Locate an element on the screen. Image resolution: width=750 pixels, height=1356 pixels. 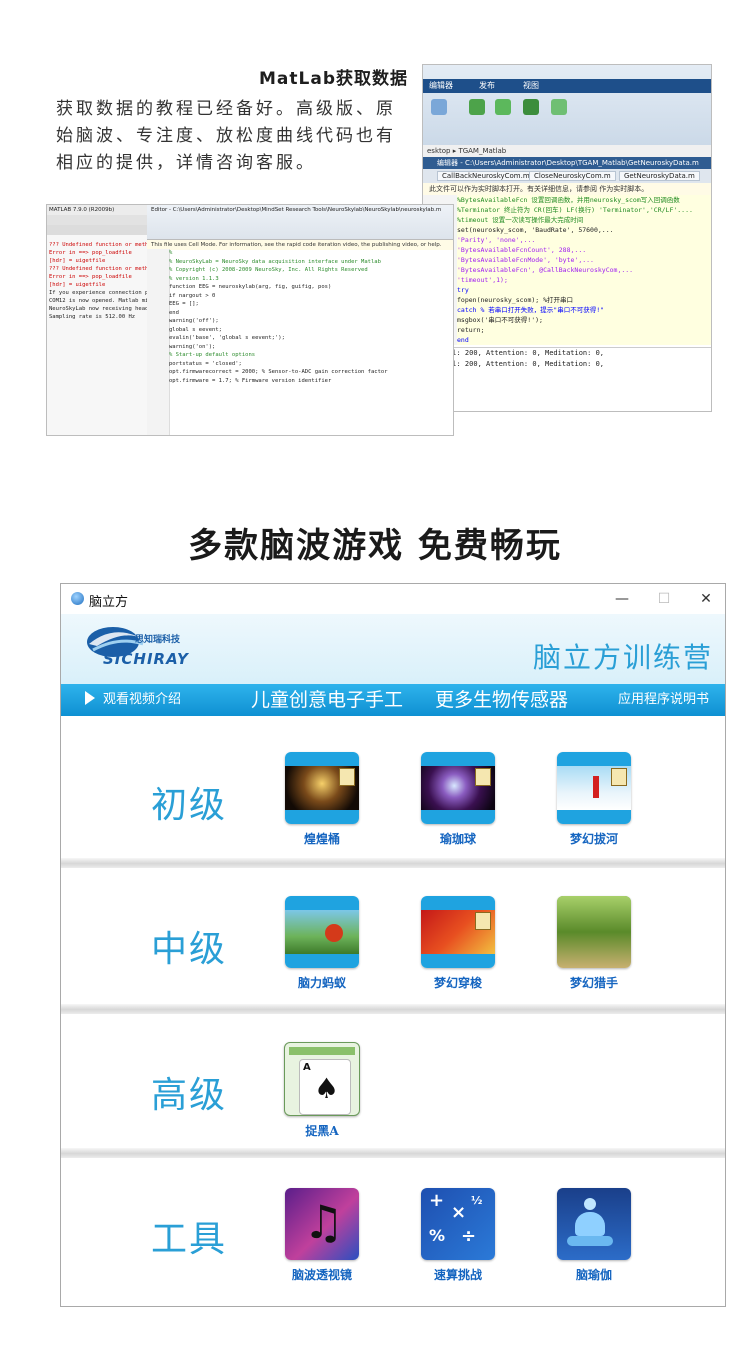
game-tile: + × ½ % ÷ 速算挑战 is located at coordinates (458, 1235).